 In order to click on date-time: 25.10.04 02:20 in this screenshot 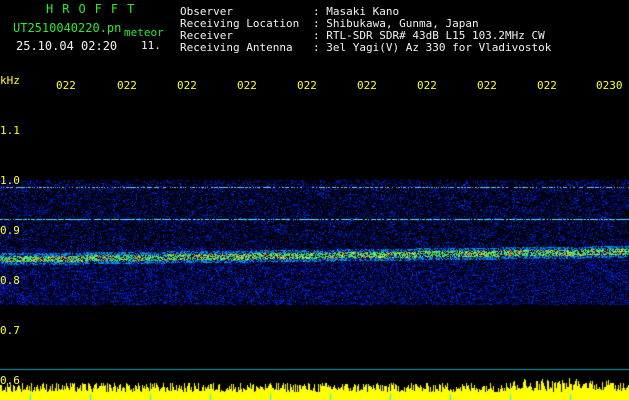, I will do `click(67, 46)`.